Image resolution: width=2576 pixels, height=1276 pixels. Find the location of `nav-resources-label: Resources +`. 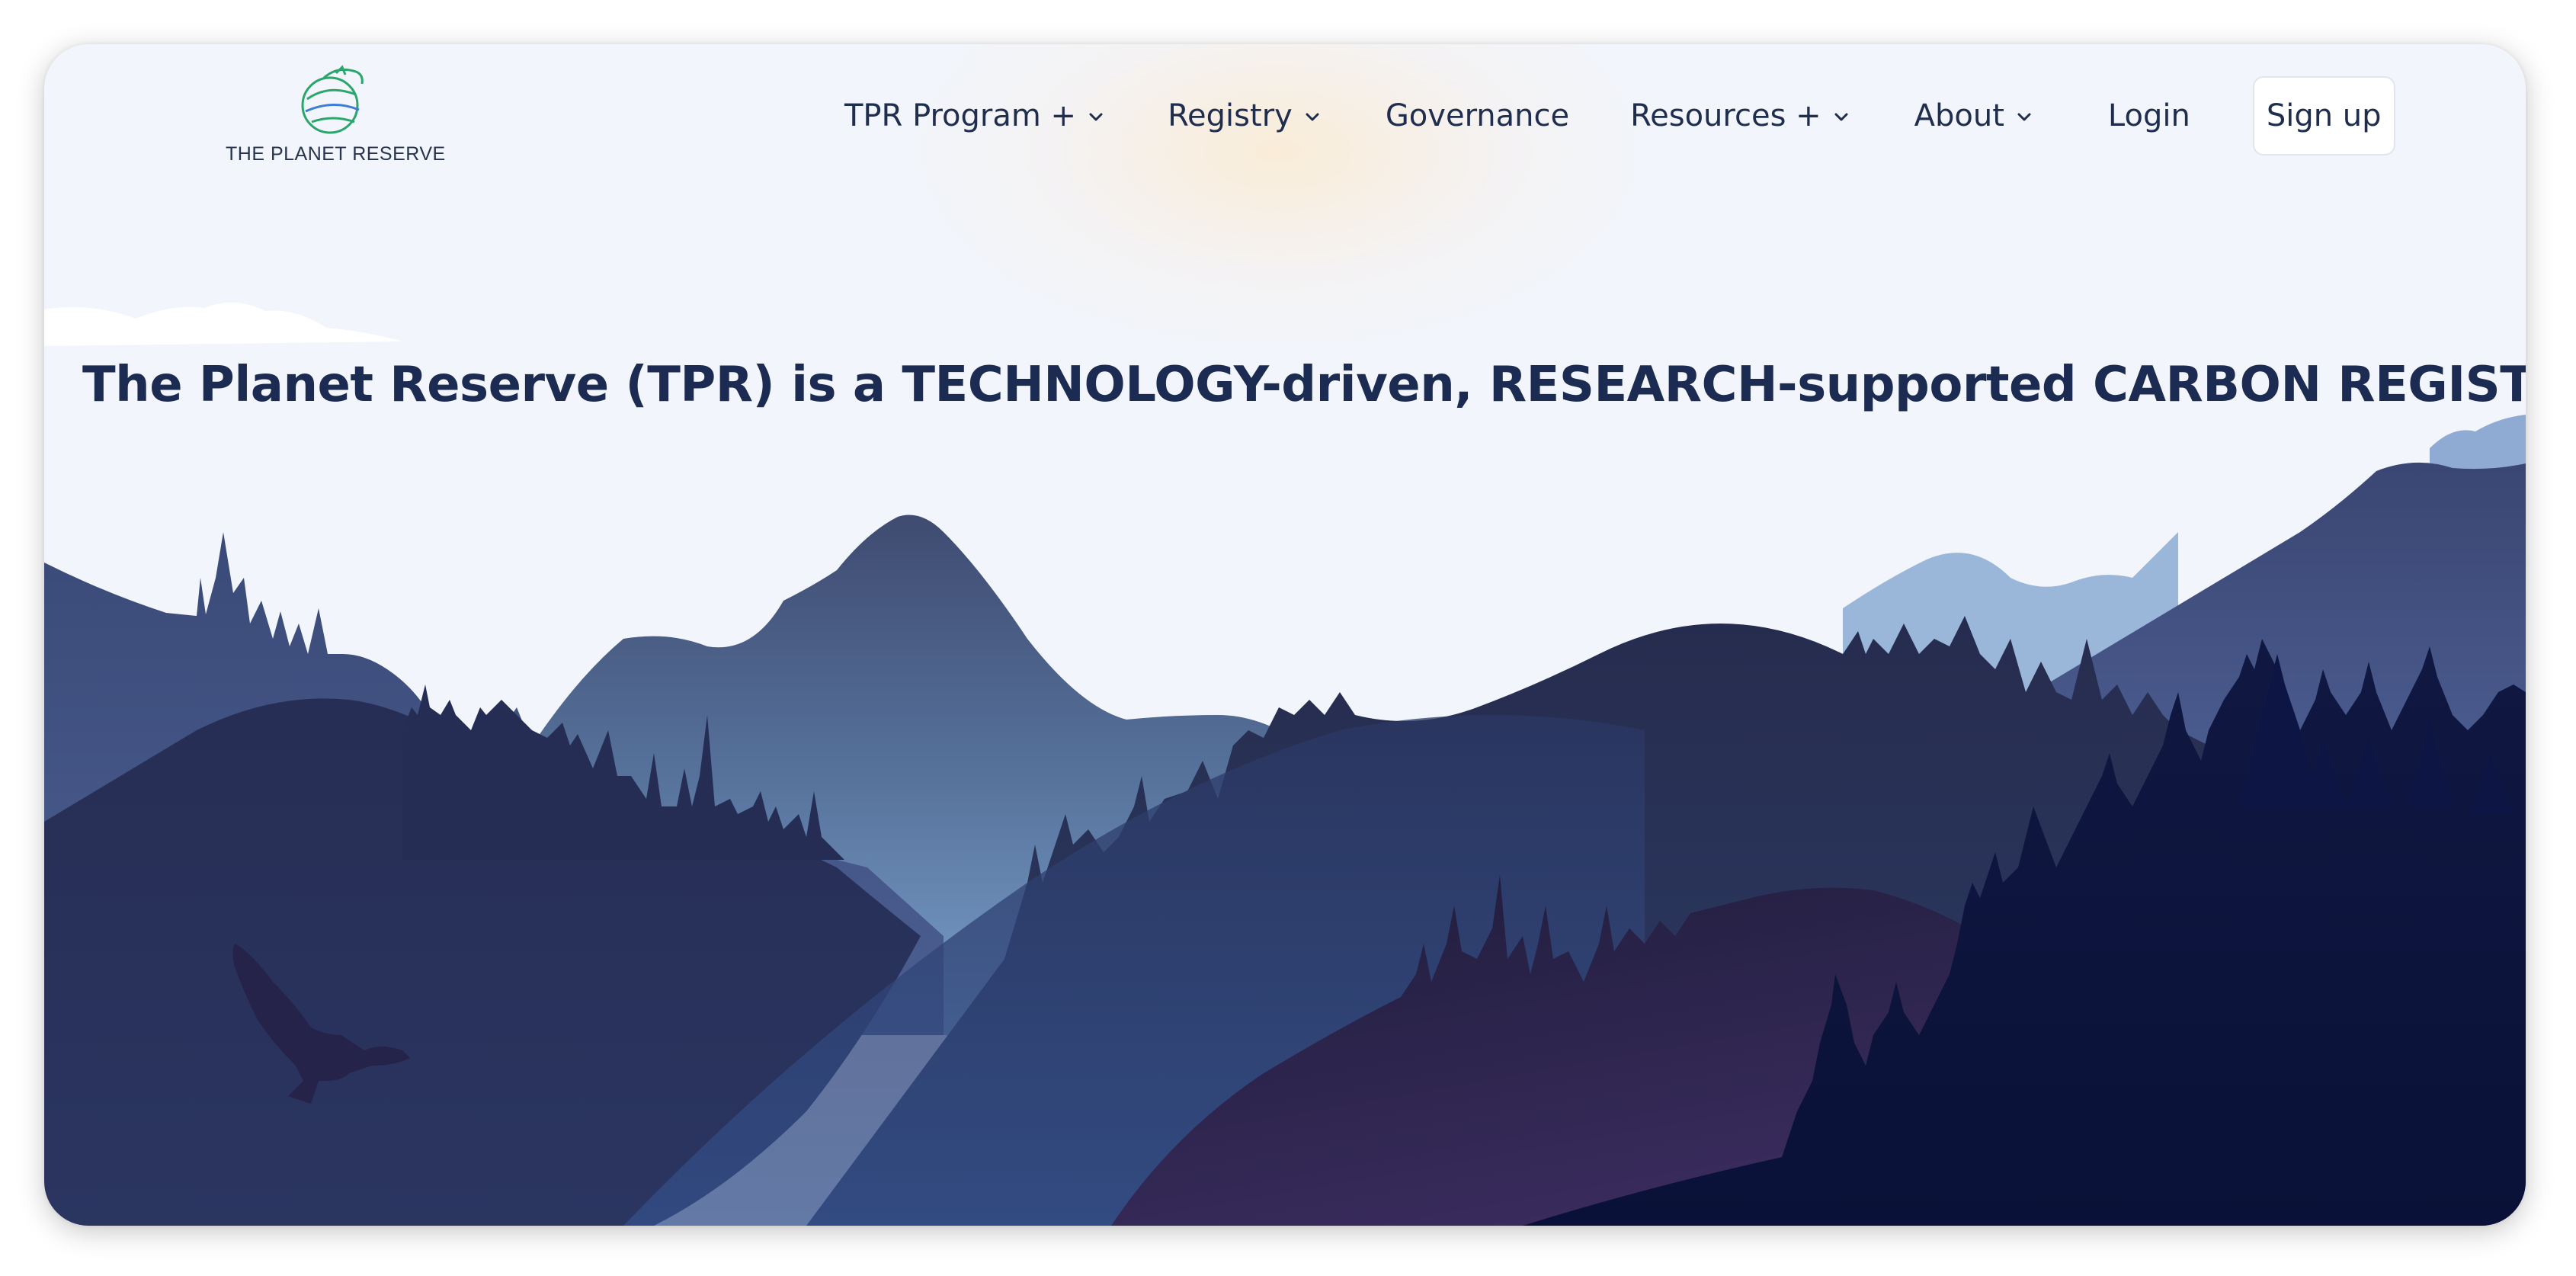

nav-resources-label: Resources + is located at coordinates (1725, 115).